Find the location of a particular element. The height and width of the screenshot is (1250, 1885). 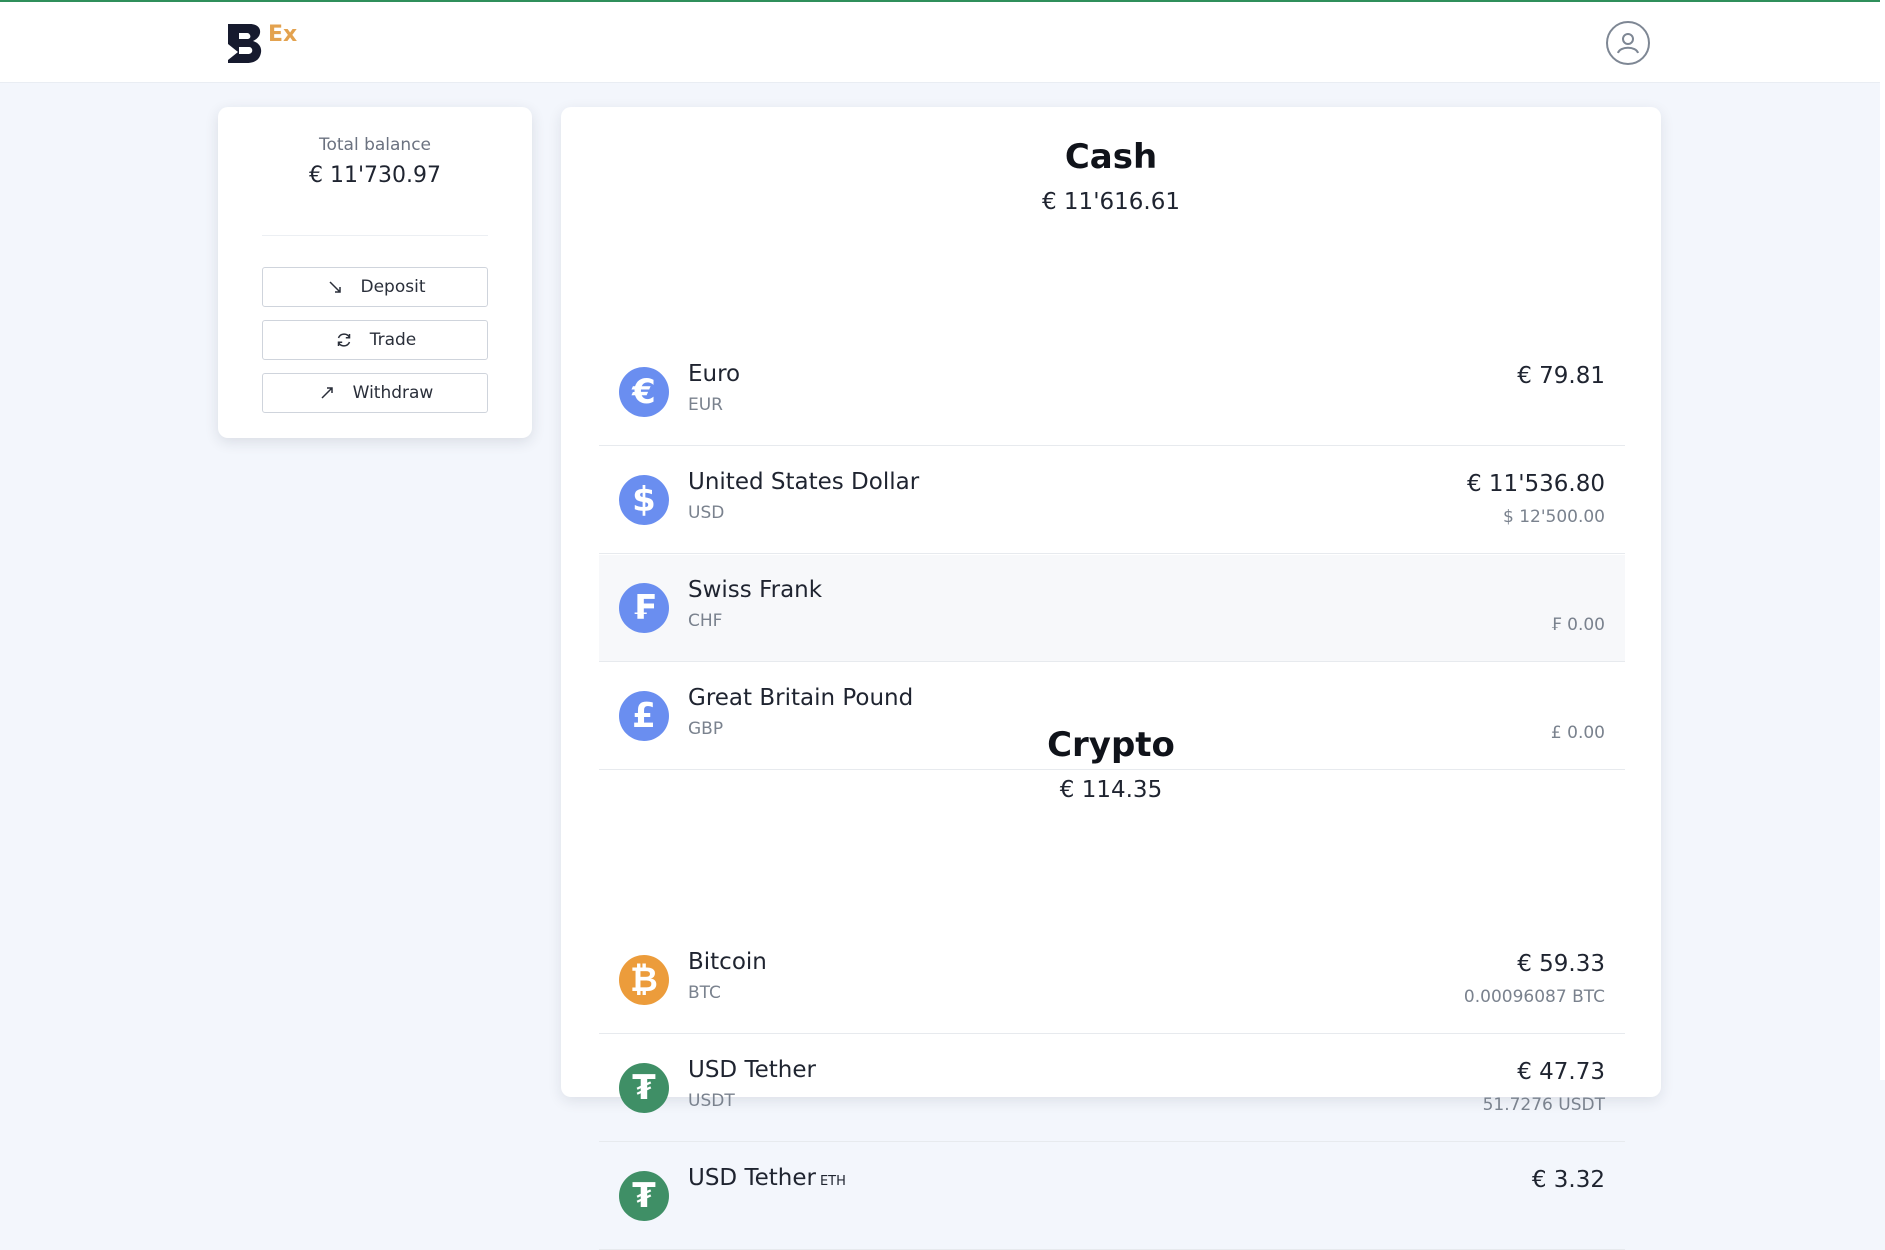

profile-button is located at coordinates (1628, 43).